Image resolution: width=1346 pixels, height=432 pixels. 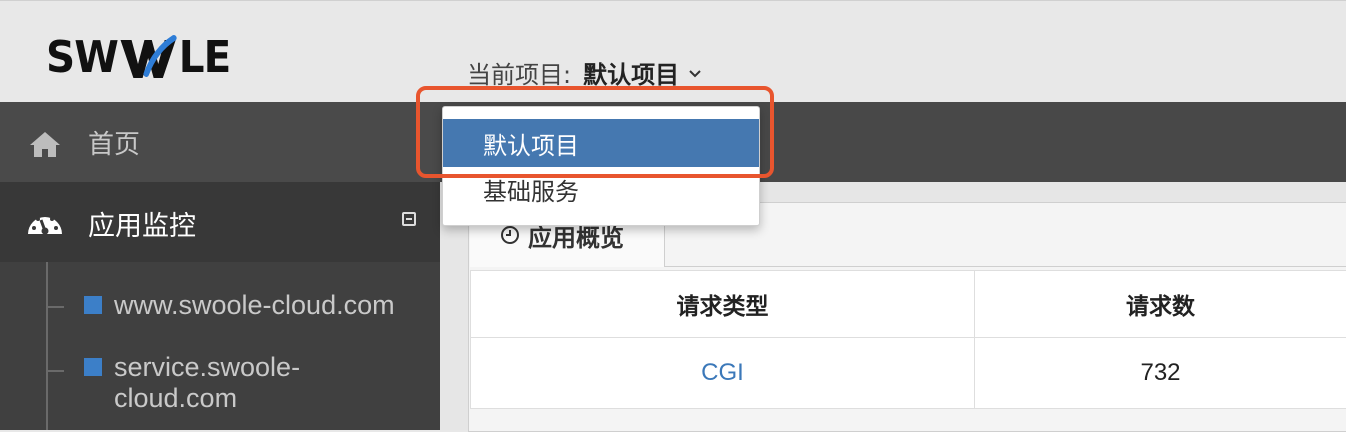 What do you see at coordinates (264, 305) in the screenshot?
I see `sidebar-subitem-label: www.swoole-cloud.com` at bounding box center [264, 305].